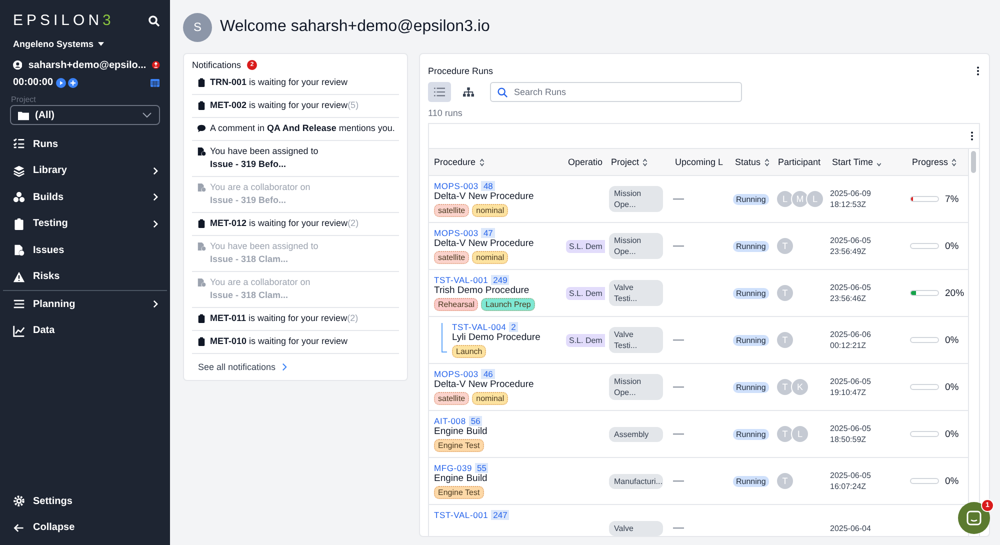  What do you see at coordinates (101, 44) in the screenshot?
I see `caret-icon` at bounding box center [101, 44].